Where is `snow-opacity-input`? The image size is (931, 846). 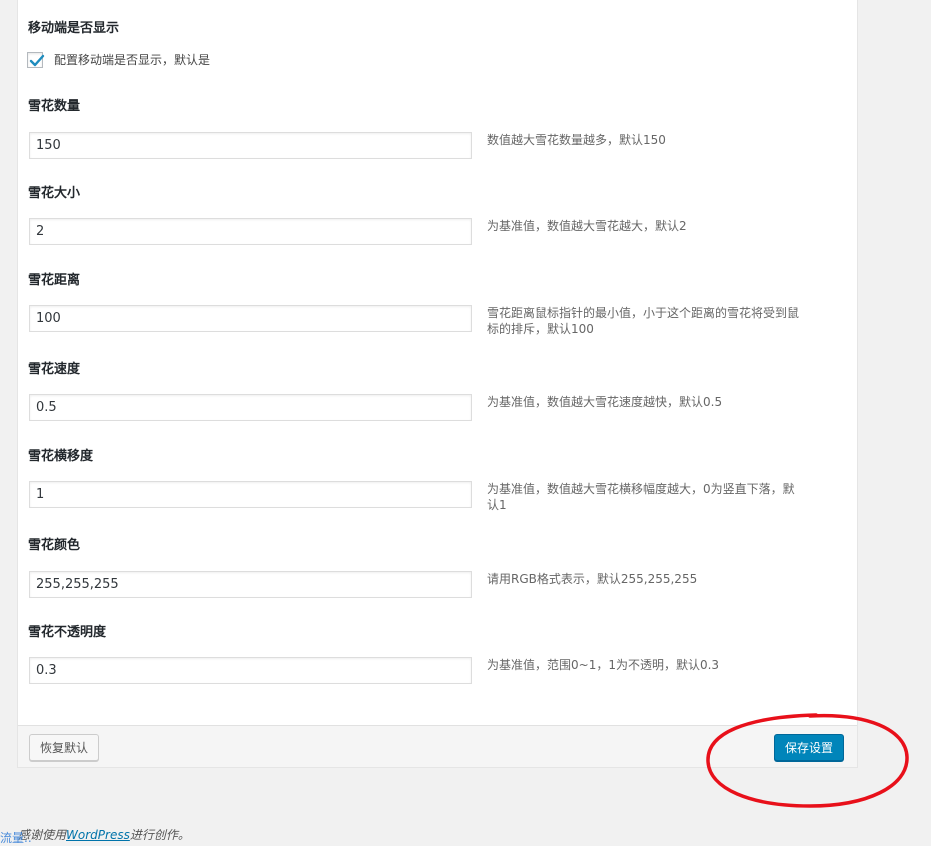 snow-opacity-input is located at coordinates (250, 670).